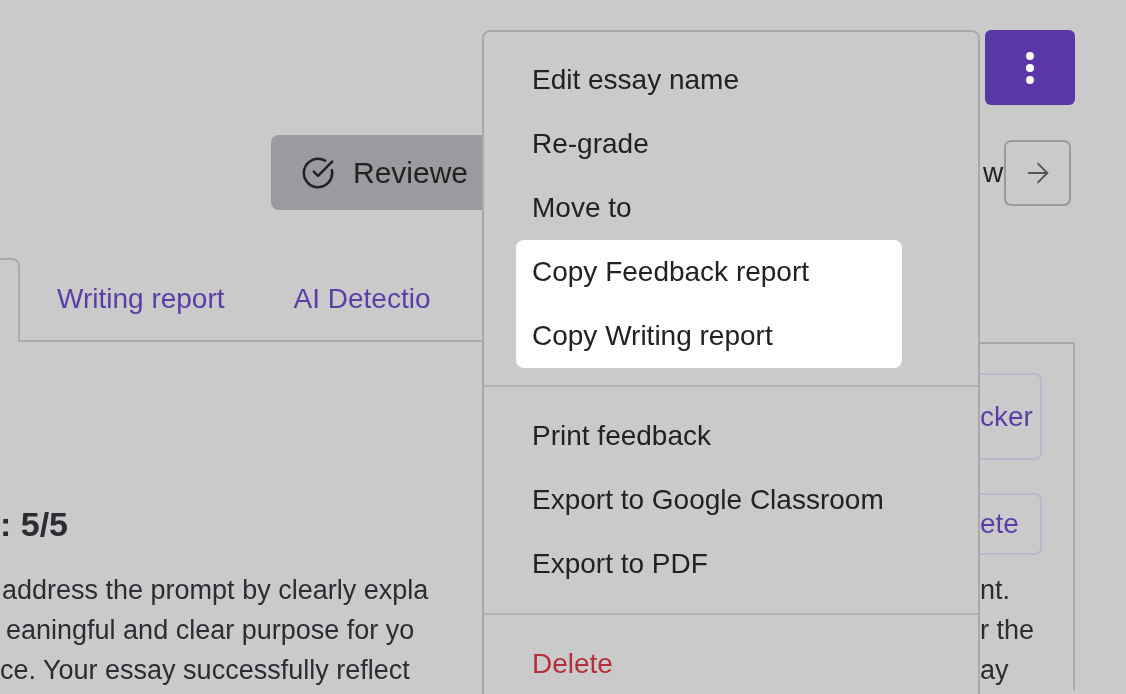 The width and height of the screenshot is (1126, 694). I want to click on reviewed-button: Reviewe, so click(376, 172).